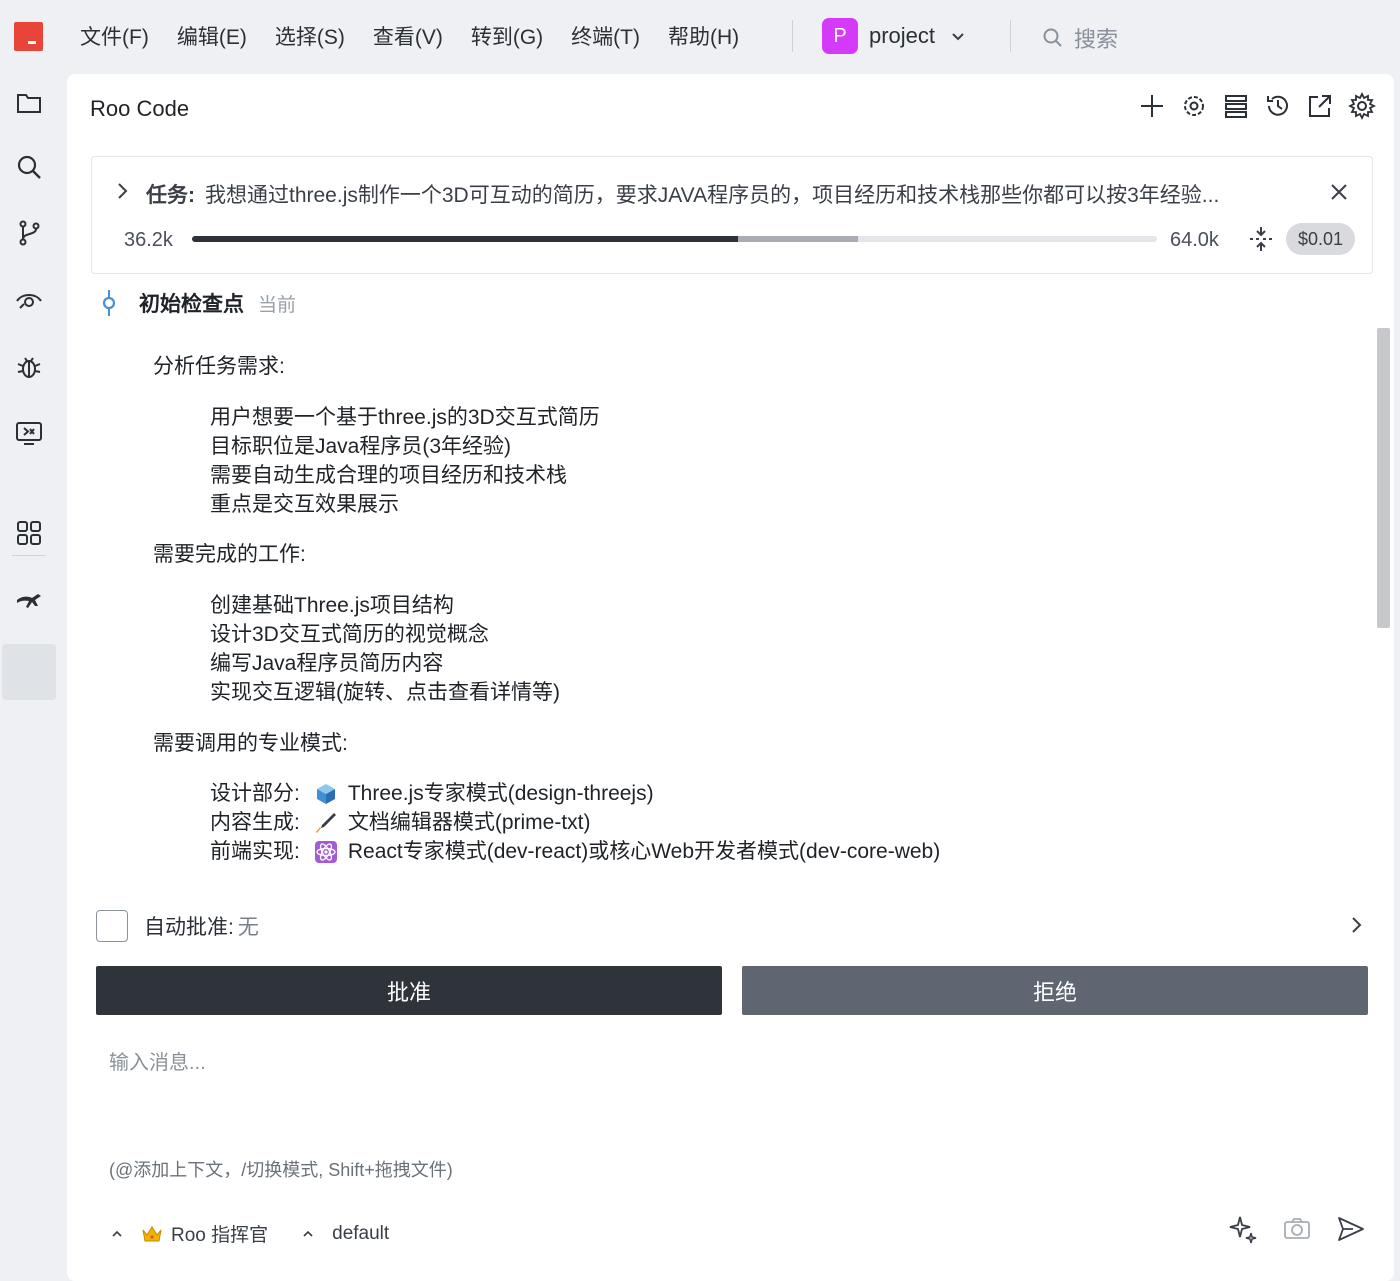  Describe the element at coordinates (140, 108) in the screenshot. I see `panel-title: Roo Code` at that location.